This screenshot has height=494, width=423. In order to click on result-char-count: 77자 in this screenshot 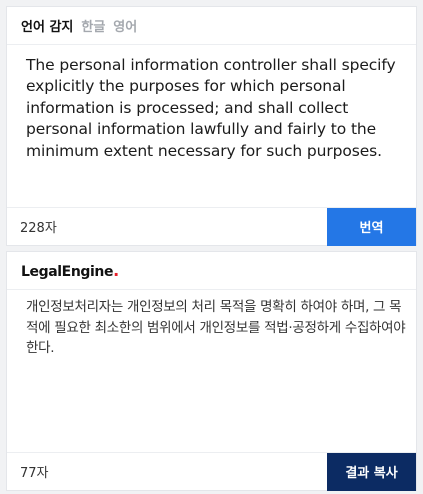, I will do `click(34, 473)`.